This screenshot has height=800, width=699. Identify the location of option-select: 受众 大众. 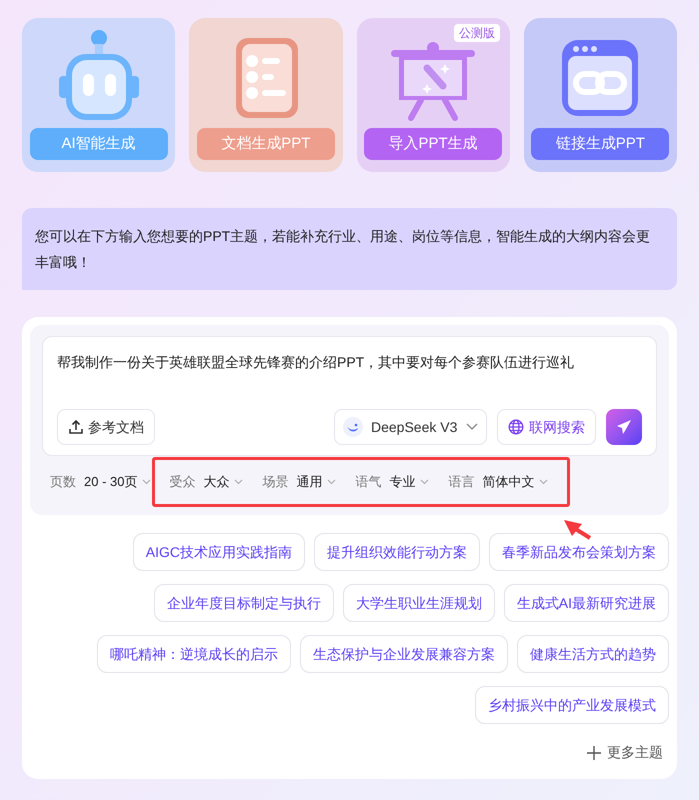
(206, 482).